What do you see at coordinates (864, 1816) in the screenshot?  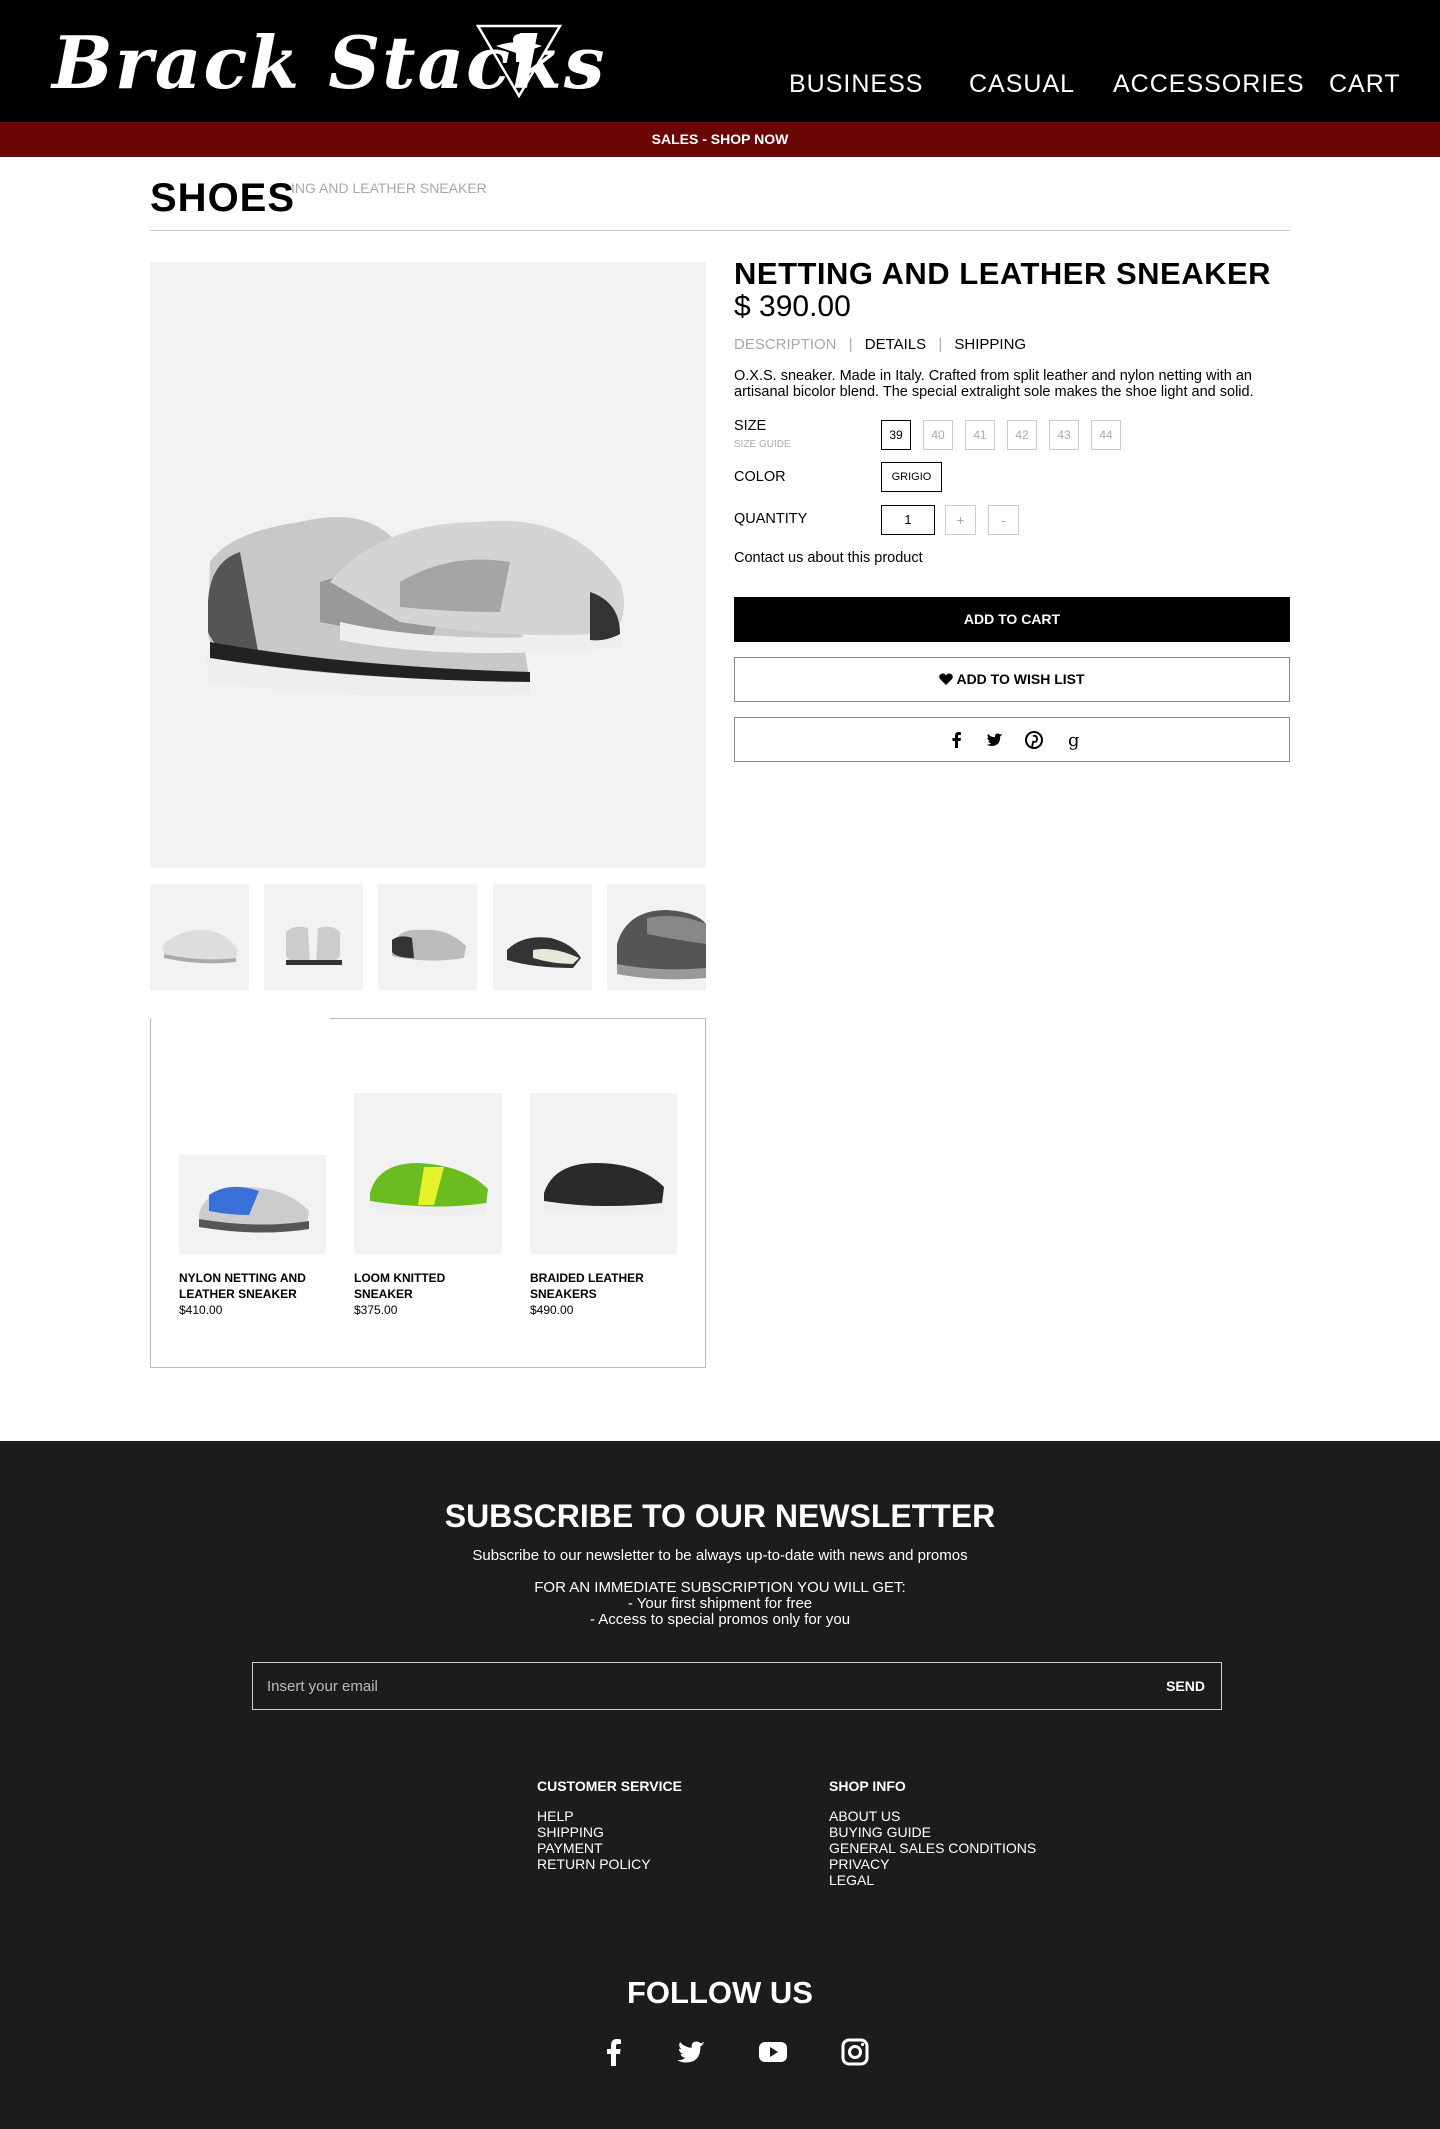 I see `footer-link-about-us: ABOUT US` at bounding box center [864, 1816].